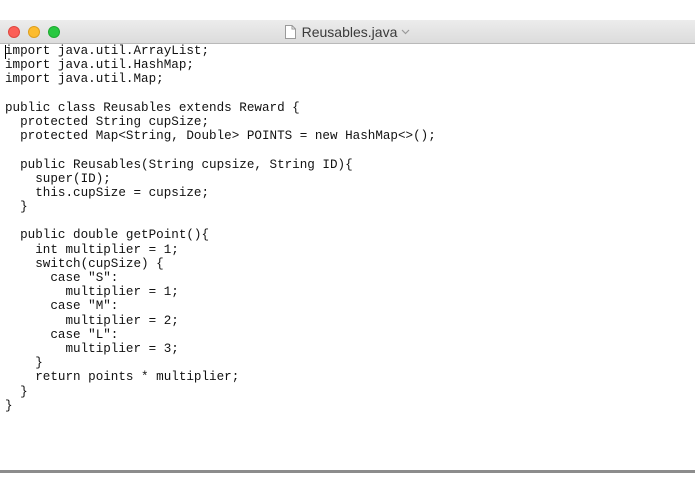 This screenshot has width=695, height=494. What do you see at coordinates (350, 349) in the screenshot?
I see `code-line: multiplier = 3;` at bounding box center [350, 349].